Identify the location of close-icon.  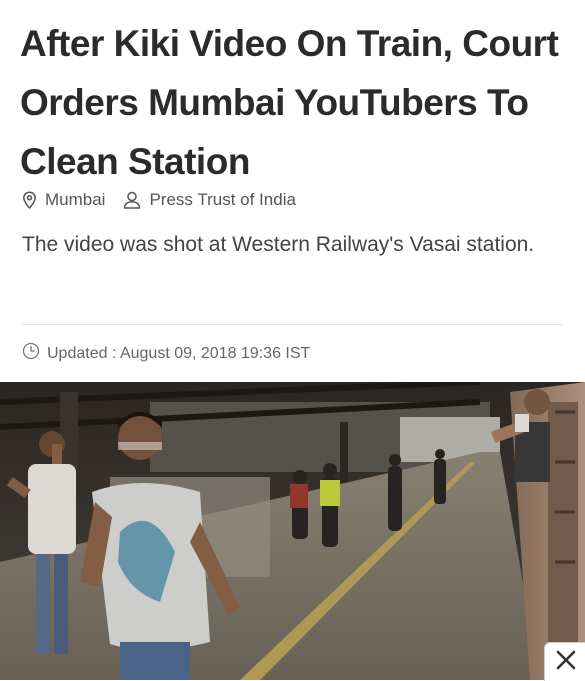
(566, 662).